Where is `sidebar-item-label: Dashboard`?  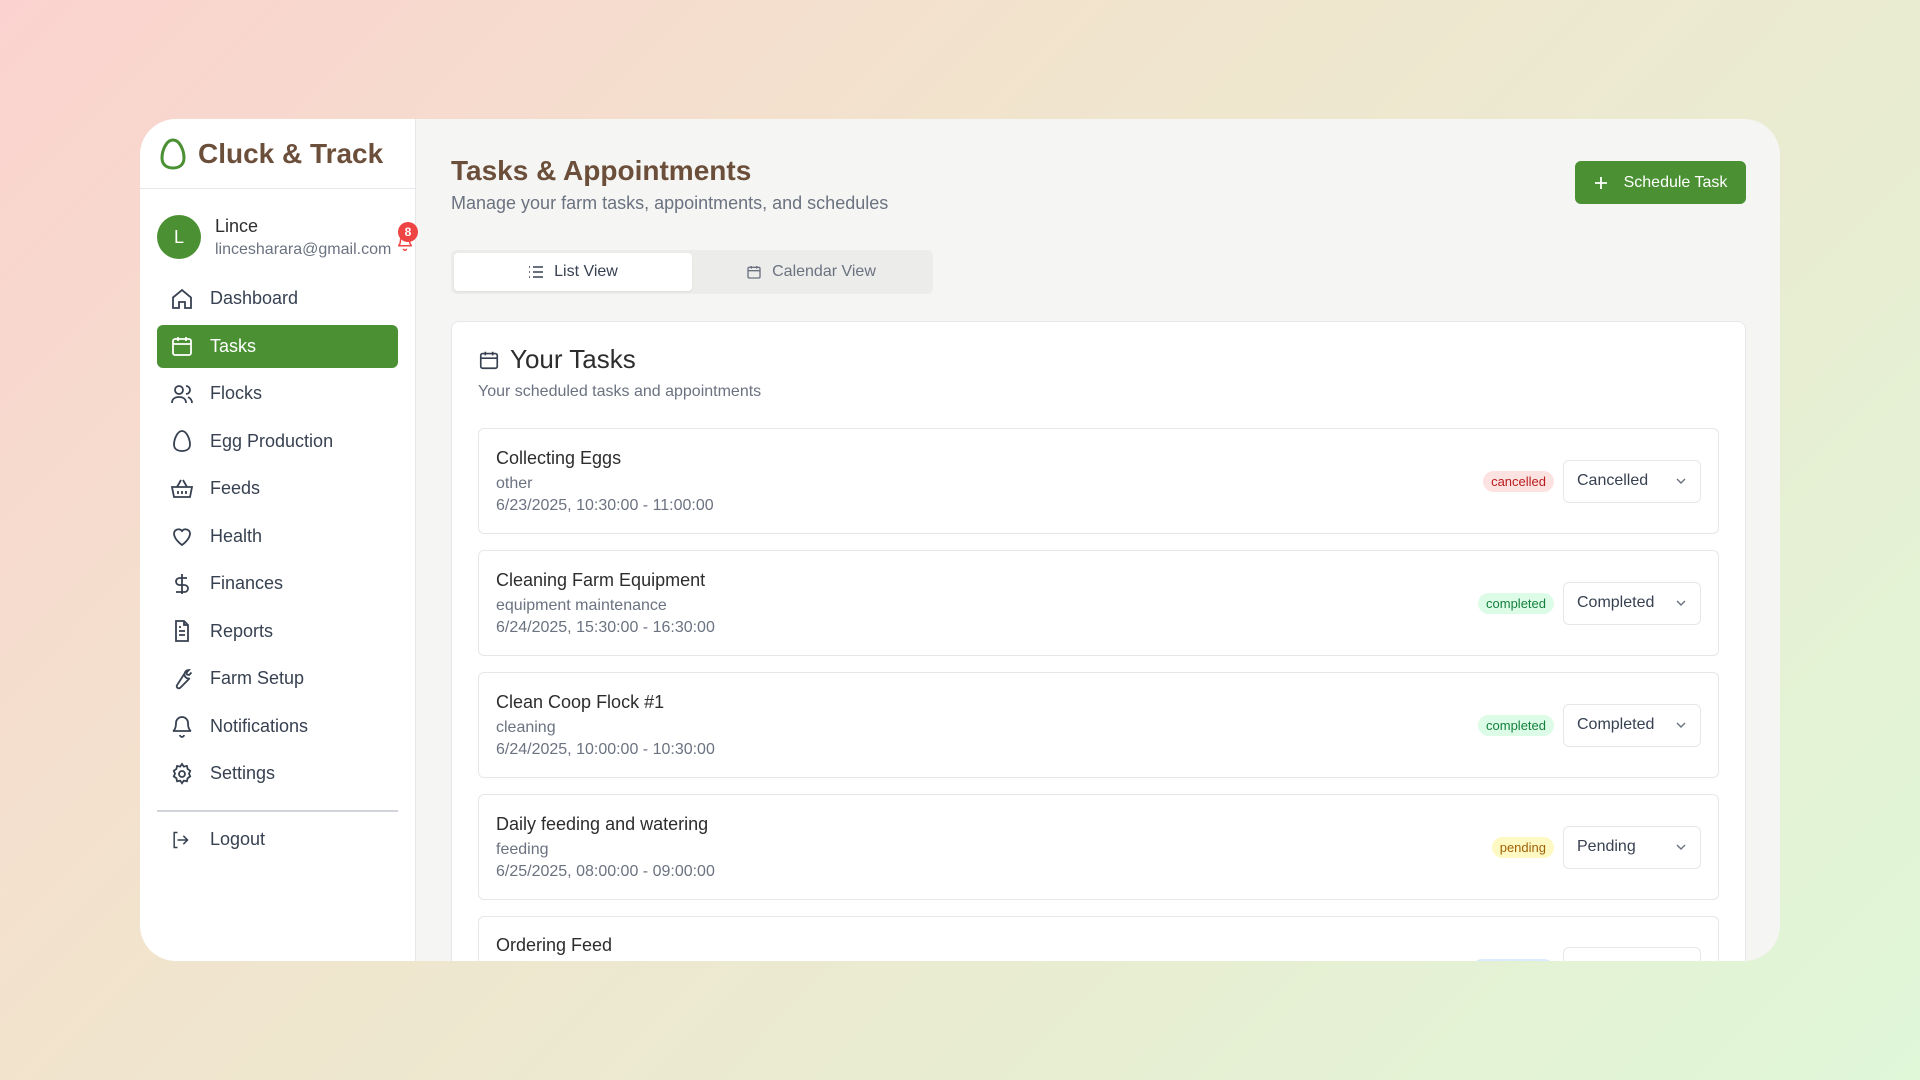
sidebar-item-label: Dashboard is located at coordinates (254, 298).